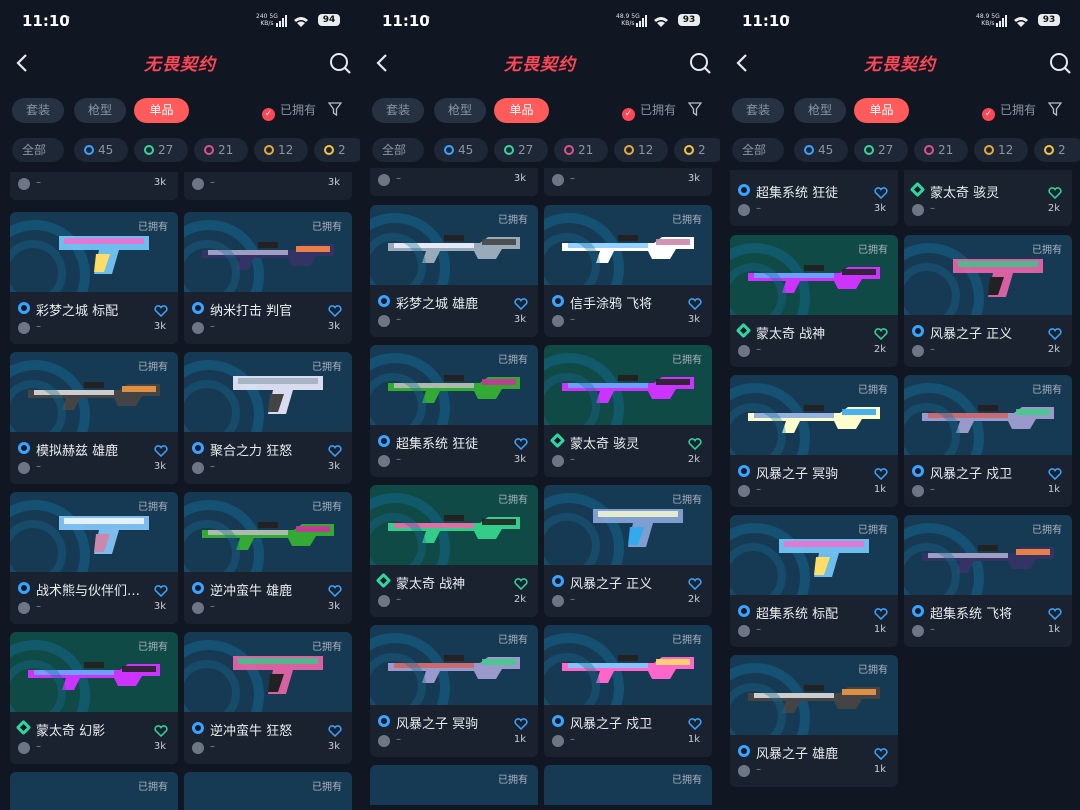 The width and height of the screenshot is (1080, 810). I want to click on weapon-card: 已拥有 逆冲蛮牛 雄鹿 – 3k, so click(268, 558).